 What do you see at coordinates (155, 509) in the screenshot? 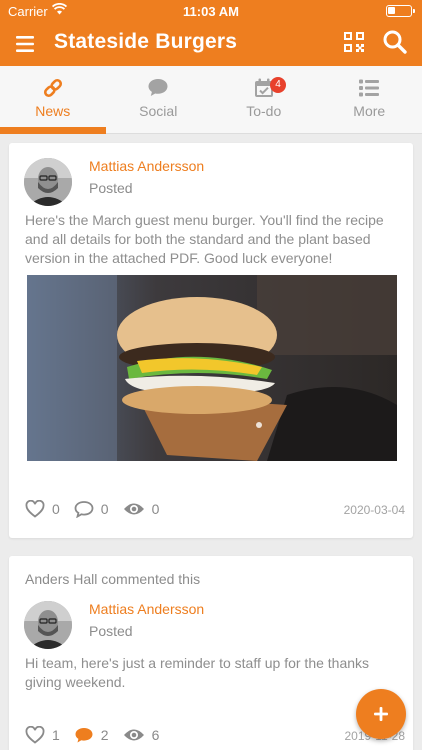
I see `view-count: 0` at bounding box center [155, 509].